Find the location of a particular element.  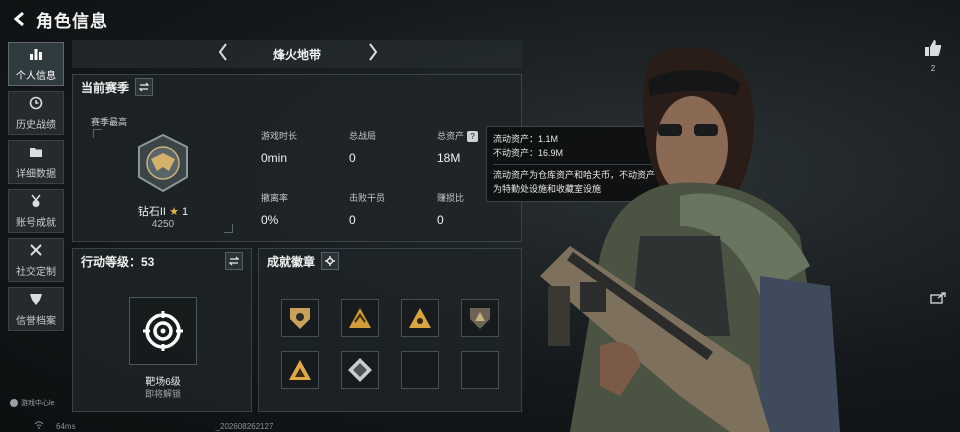

like-button is located at coordinates (933, 49).